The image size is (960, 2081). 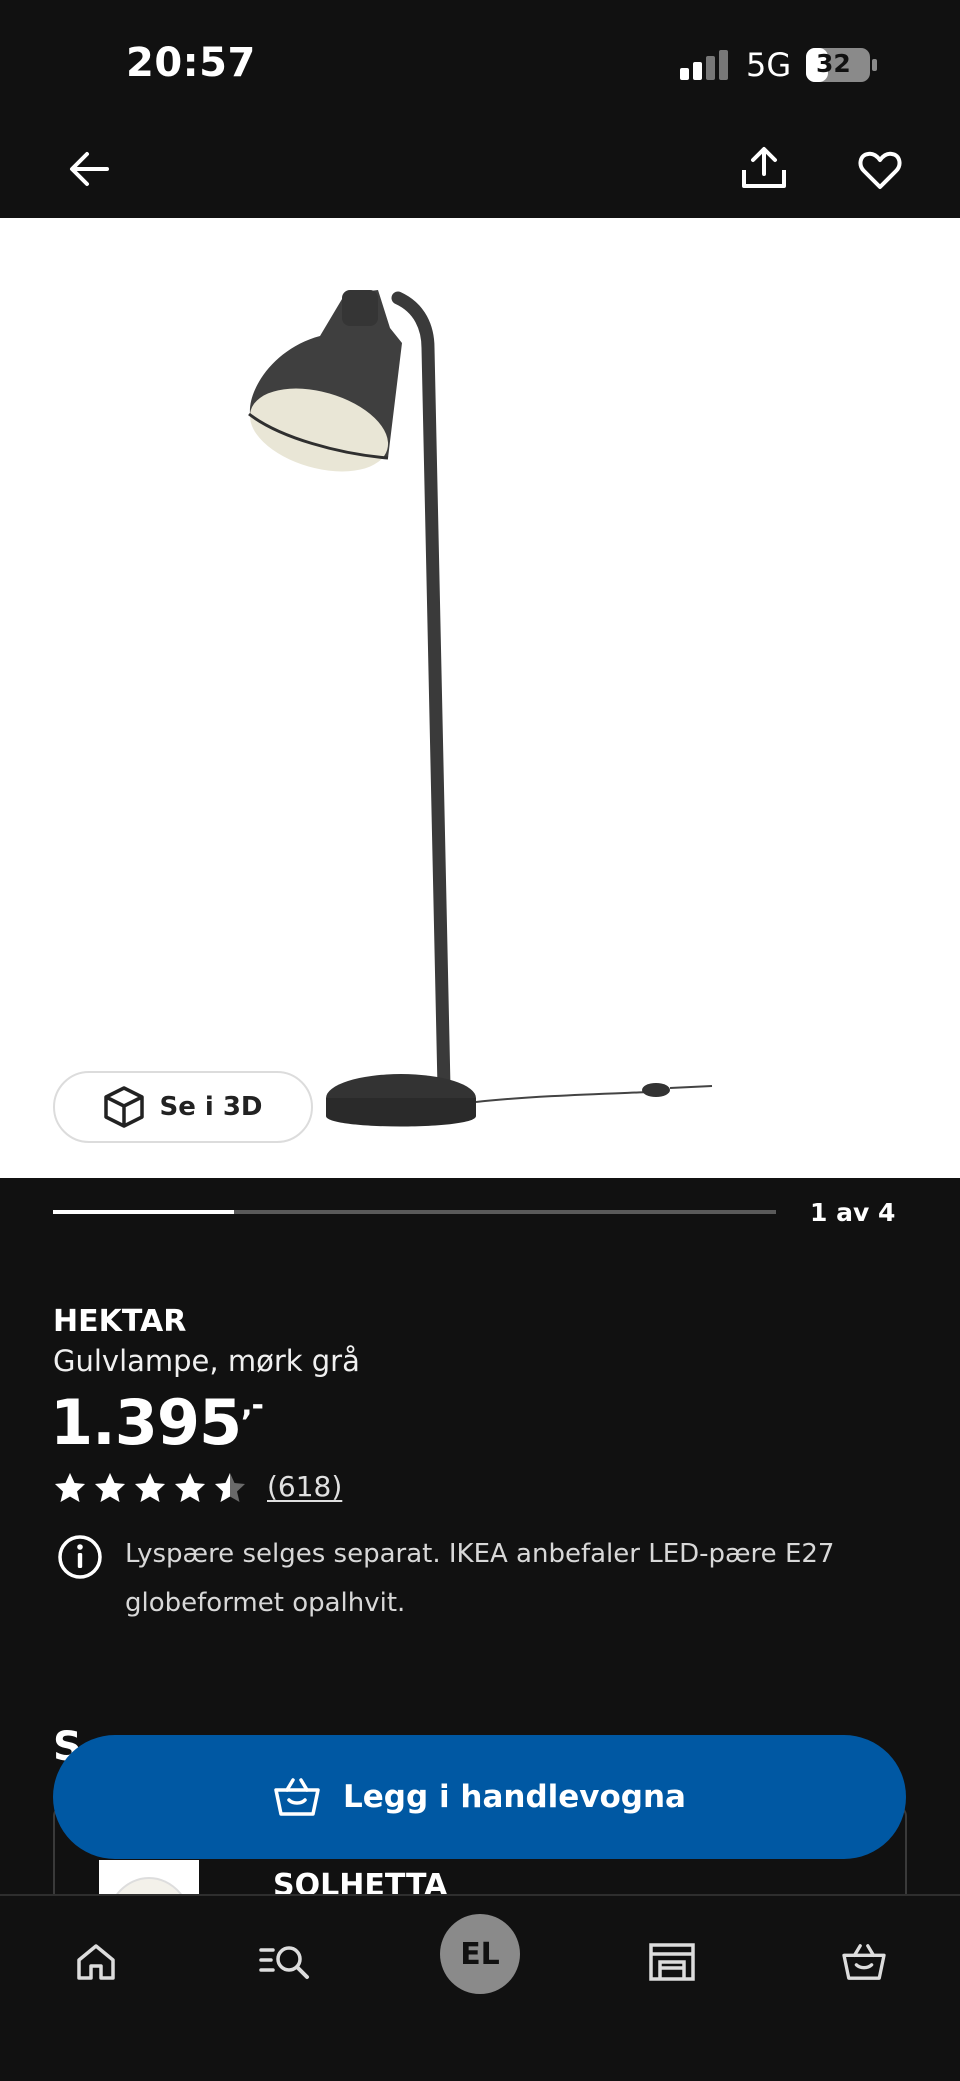 I want to click on review-count-link: (618), so click(x=304, y=1486).